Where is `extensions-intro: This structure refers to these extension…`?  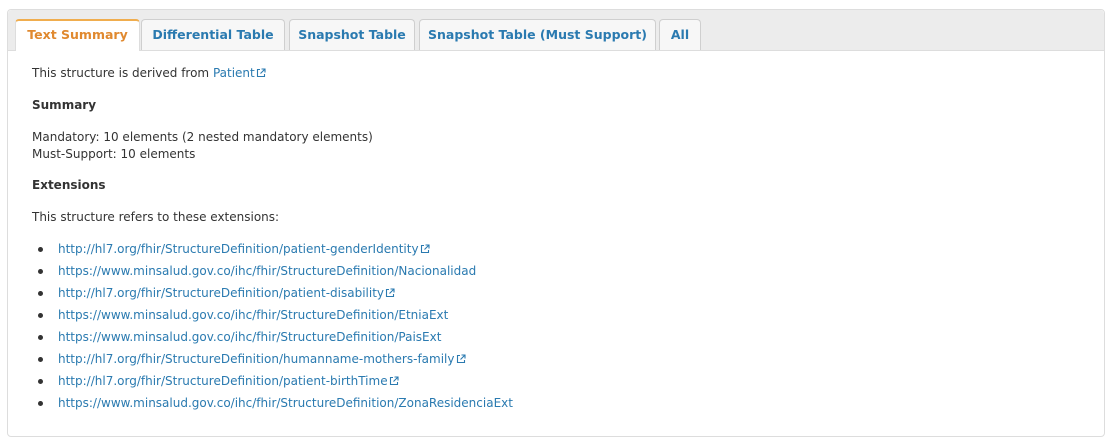
extensions-intro: This structure refers to these extension… is located at coordinates (156, 217).